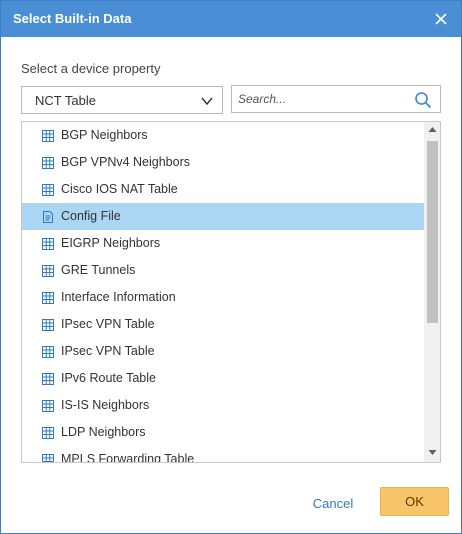 This screenshot has width=462, height=534. Describe the element at coordinates (105, 405) in the screenshot. I see `list-item-label: IS-IS Neighbors` at that location.